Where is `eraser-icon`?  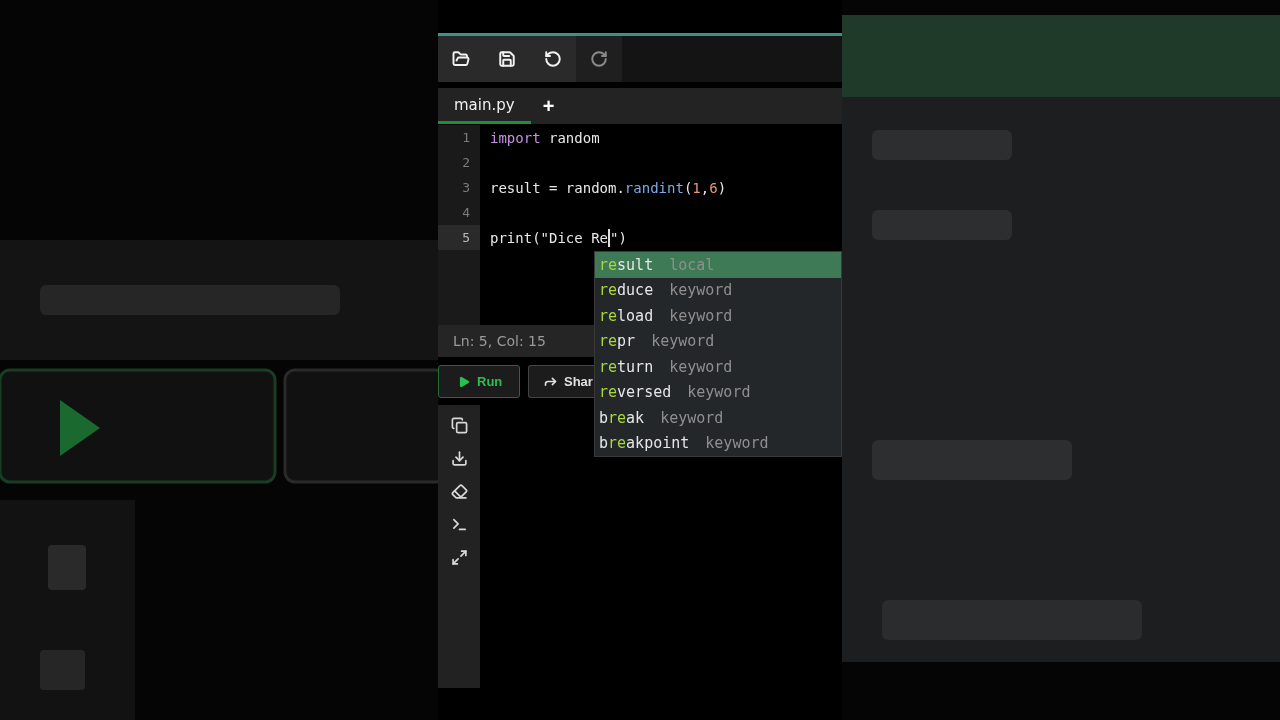
eraser-icon is located at coordinates (459, 491).